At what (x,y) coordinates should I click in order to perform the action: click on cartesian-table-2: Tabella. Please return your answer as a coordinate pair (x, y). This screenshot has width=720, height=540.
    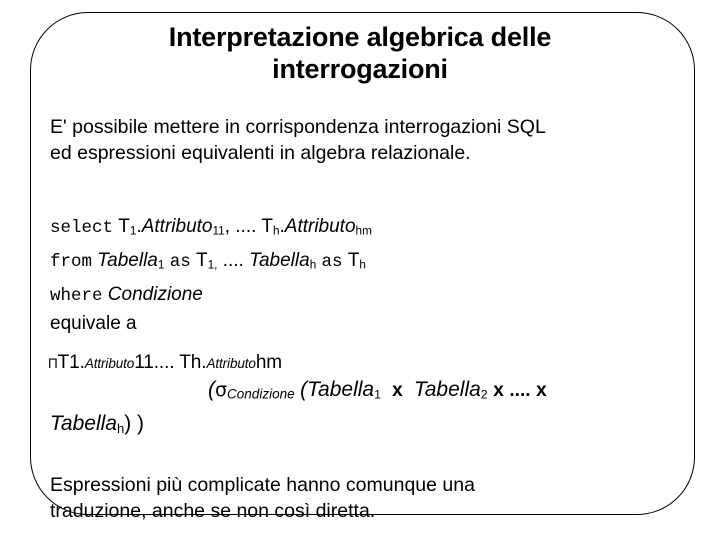
    Looking at the image, I should click on (447, 389).